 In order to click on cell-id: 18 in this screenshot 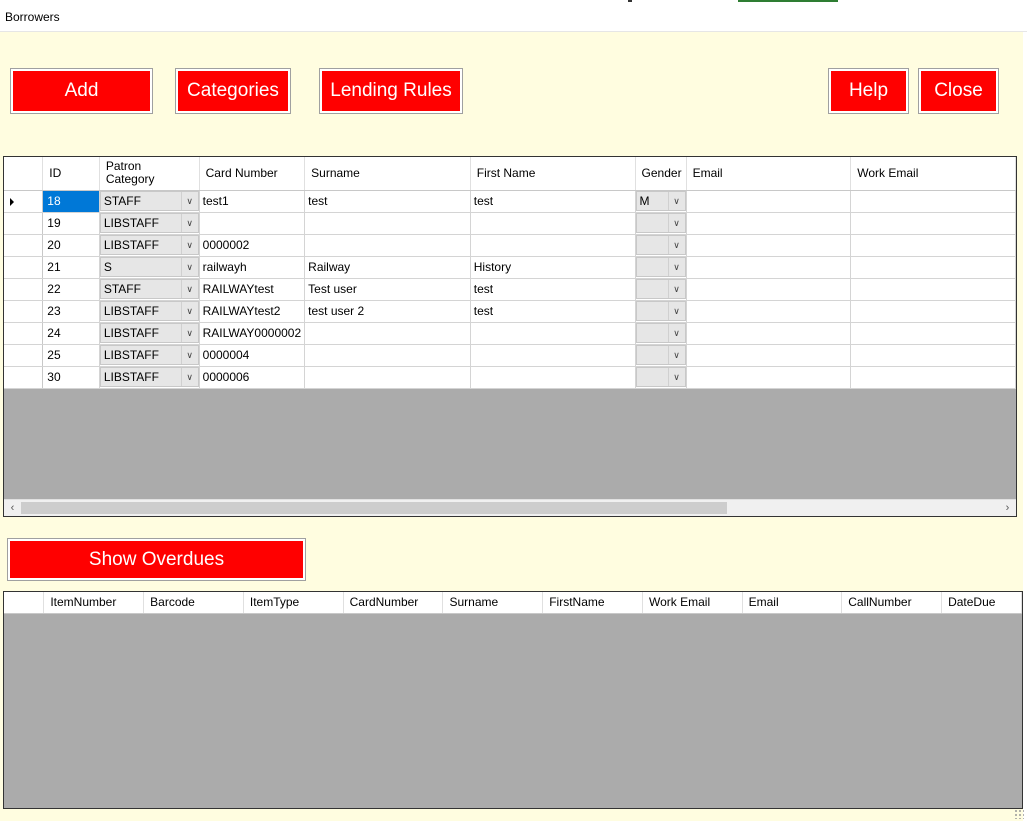, I will do `click(71, 201)`.